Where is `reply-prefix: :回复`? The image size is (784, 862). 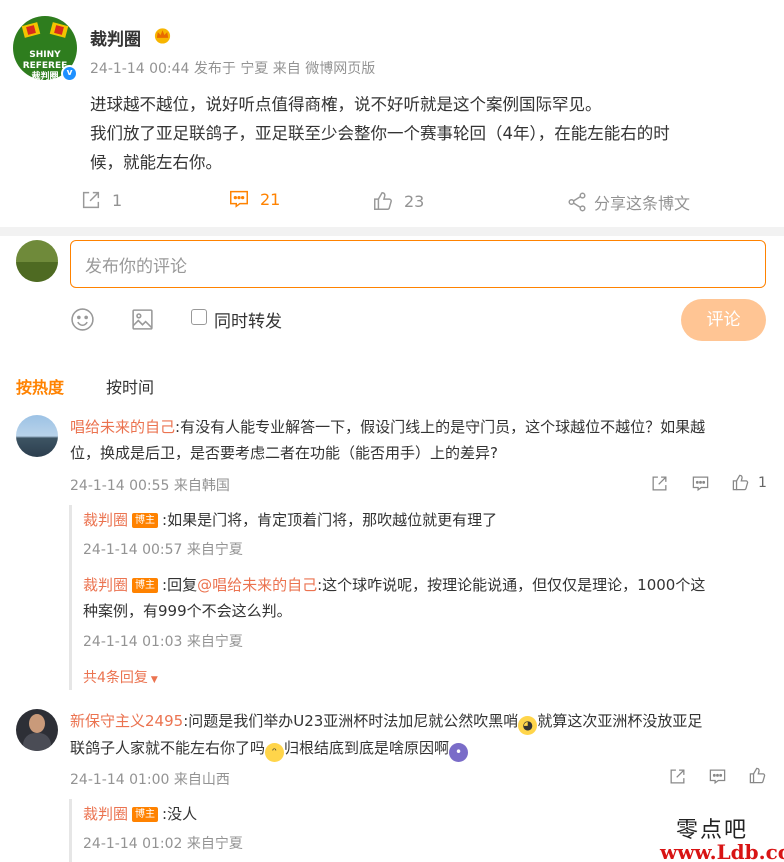 reply-prefix: :回复 is located at coordinates (180, 585).